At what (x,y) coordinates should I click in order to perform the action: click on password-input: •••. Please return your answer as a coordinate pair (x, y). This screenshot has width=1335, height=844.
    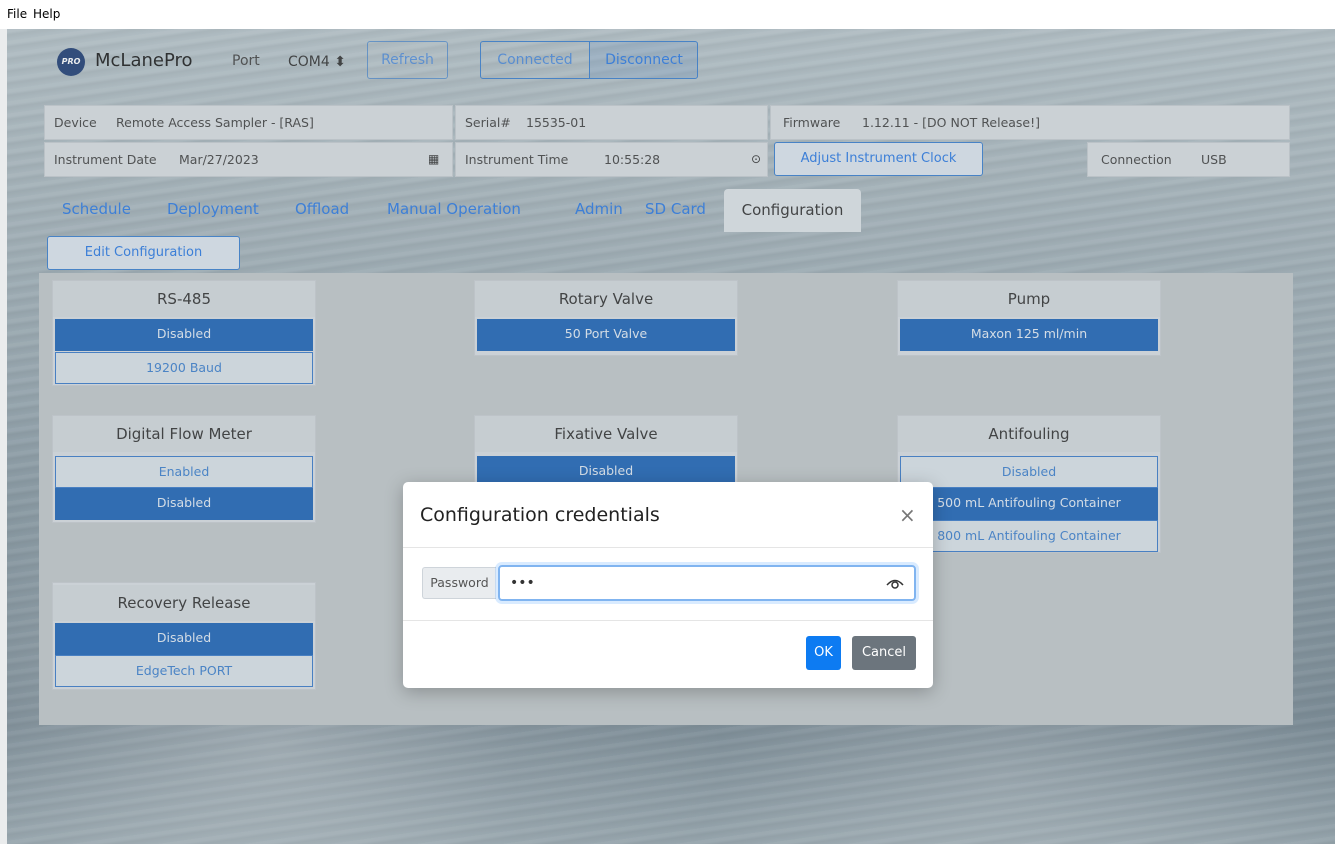
    Looking at the image, I should click on (707, 583).